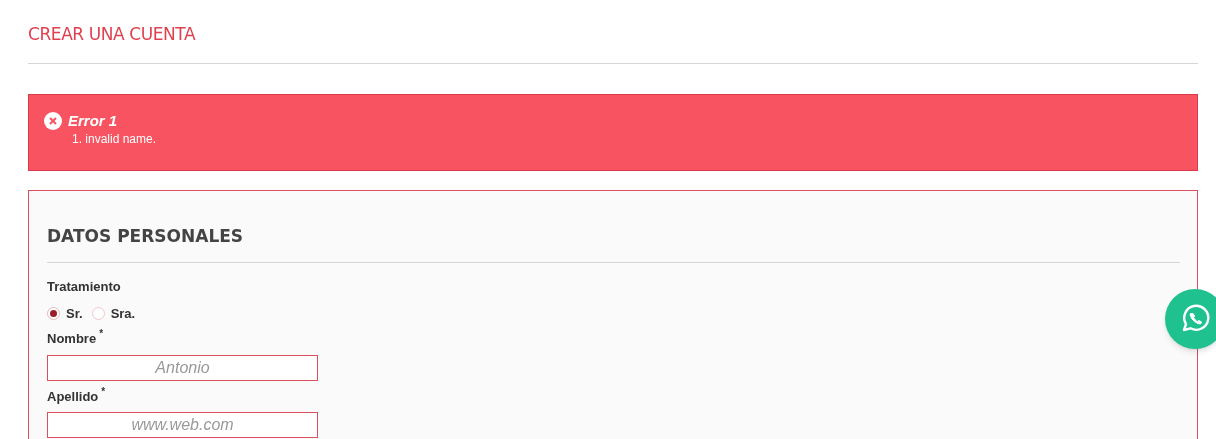 The height and width of the screenshot is (439, 1216). Describe the element at coordinates (182, 425) in the screenshot. I see `text-field: www.web.com` at that location.